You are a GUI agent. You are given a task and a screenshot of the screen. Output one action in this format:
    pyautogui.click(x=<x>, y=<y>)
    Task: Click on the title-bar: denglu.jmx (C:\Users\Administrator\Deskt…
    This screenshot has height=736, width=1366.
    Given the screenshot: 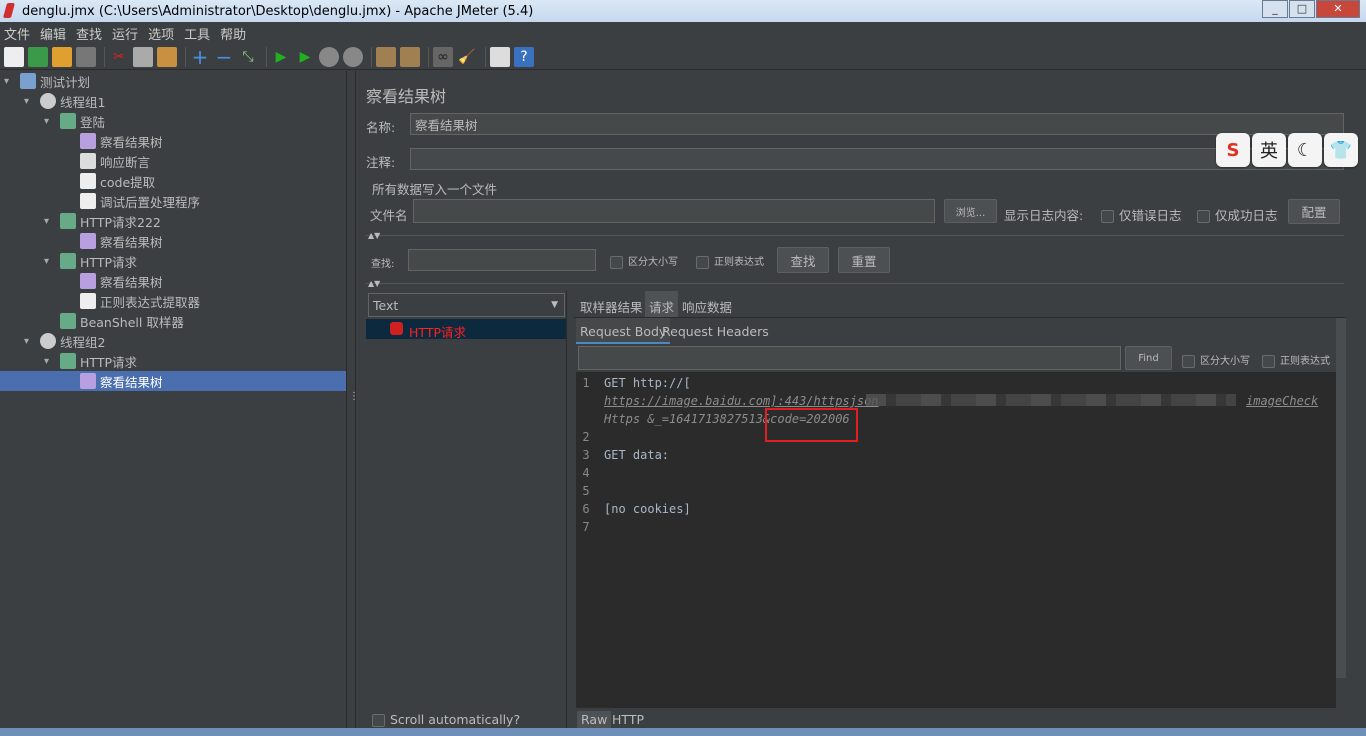 What is the action you would take?
    pyautogui.click(x=683, y=11)
    